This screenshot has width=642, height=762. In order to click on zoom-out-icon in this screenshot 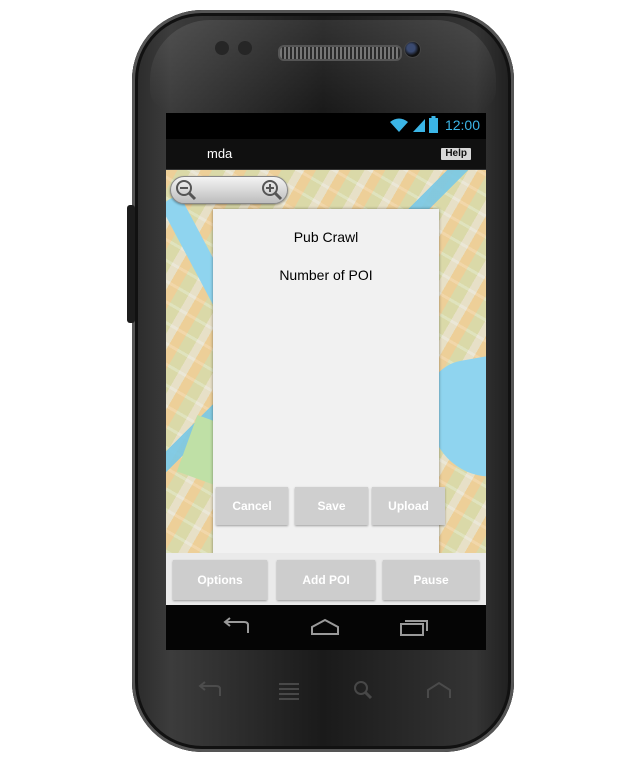, I will do `click(186, 190)`.